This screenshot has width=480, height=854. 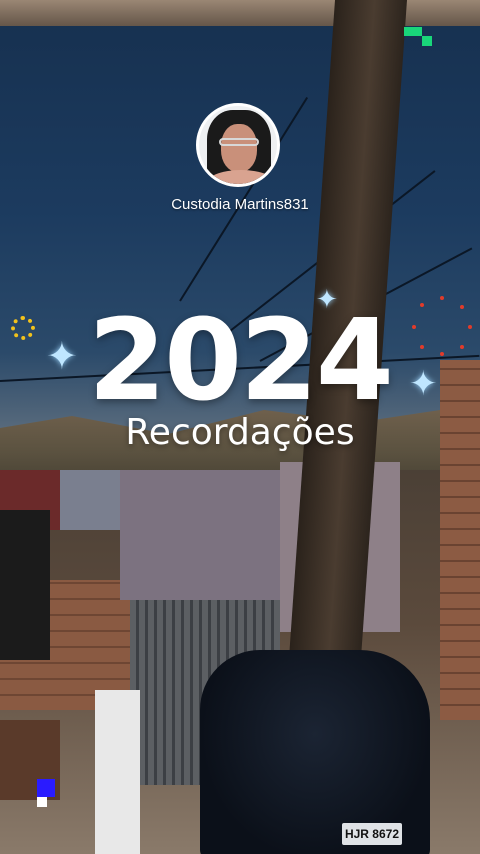 What do you see at coordinates (23, 328) in the screenshot?
I see `sun-icon` at bounding box center [23, 328].